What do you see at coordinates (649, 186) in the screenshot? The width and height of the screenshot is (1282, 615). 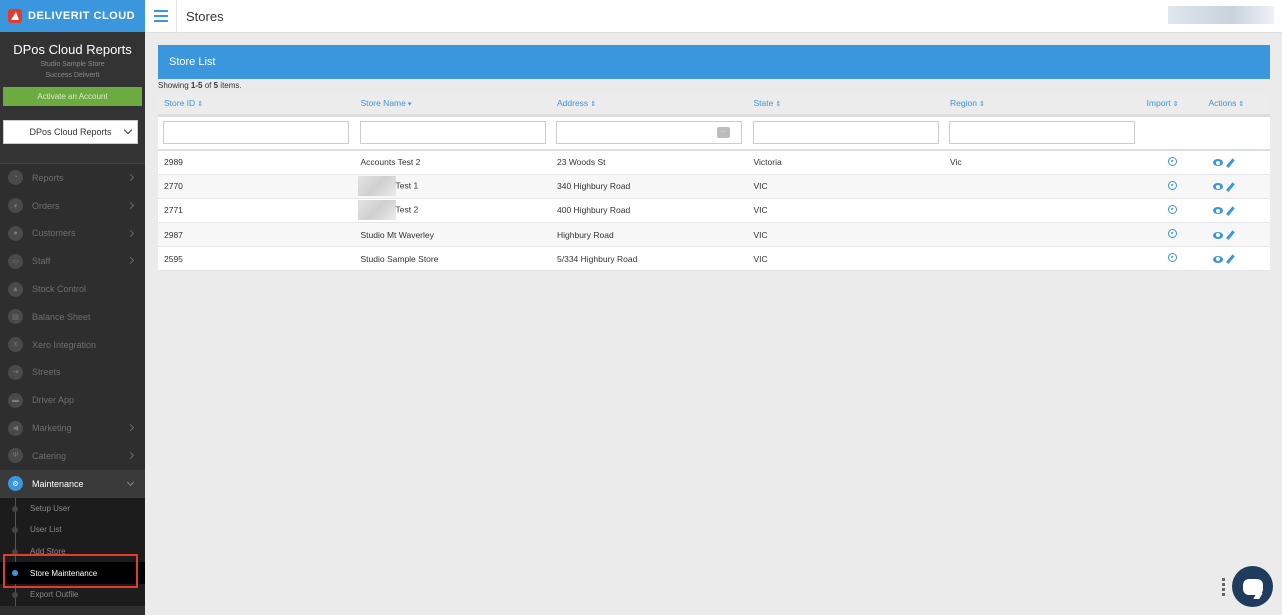 I see `address-cell: 340 Highbury Road` at bounding box center [649, 186].